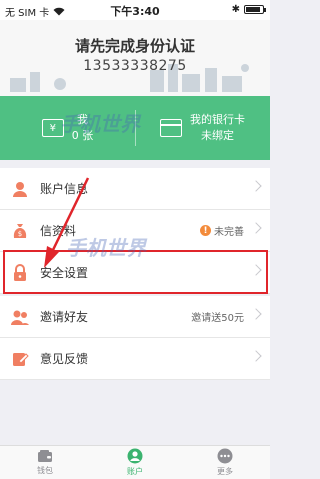 Image resolution: width=320 pixels, height=479 pixels. Describe the element at coordinates (217, 119) in the screenshot. I see `bank-card-title: 我的银行卡` at that location.